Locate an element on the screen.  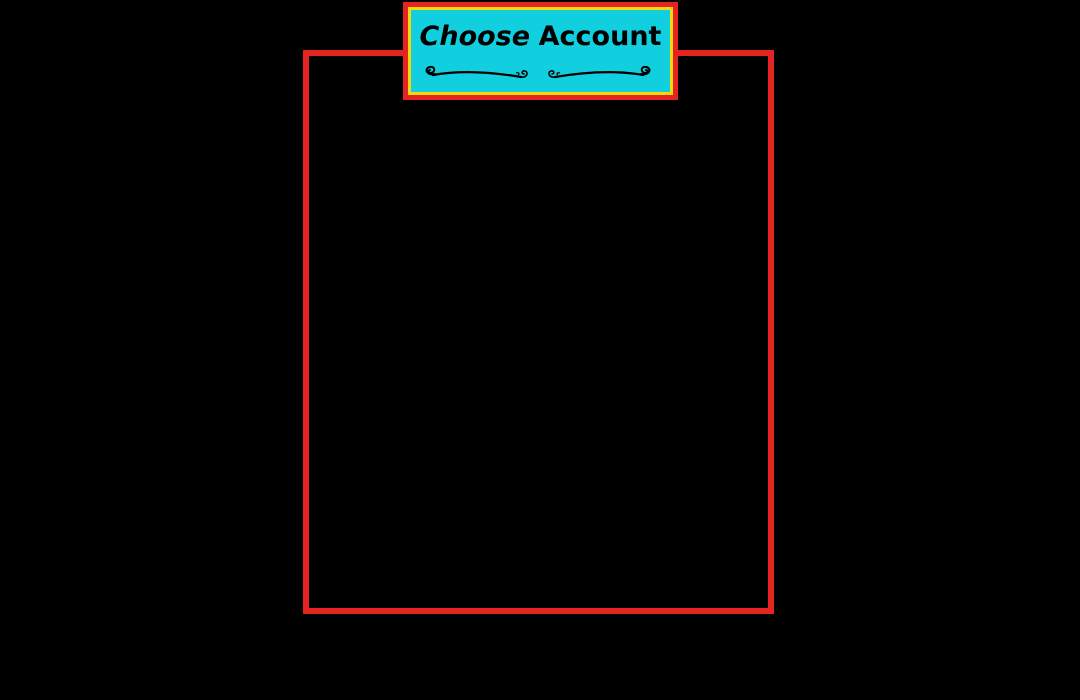
dialog-title-badge: Choose Account is located at coordinates (540, 51).